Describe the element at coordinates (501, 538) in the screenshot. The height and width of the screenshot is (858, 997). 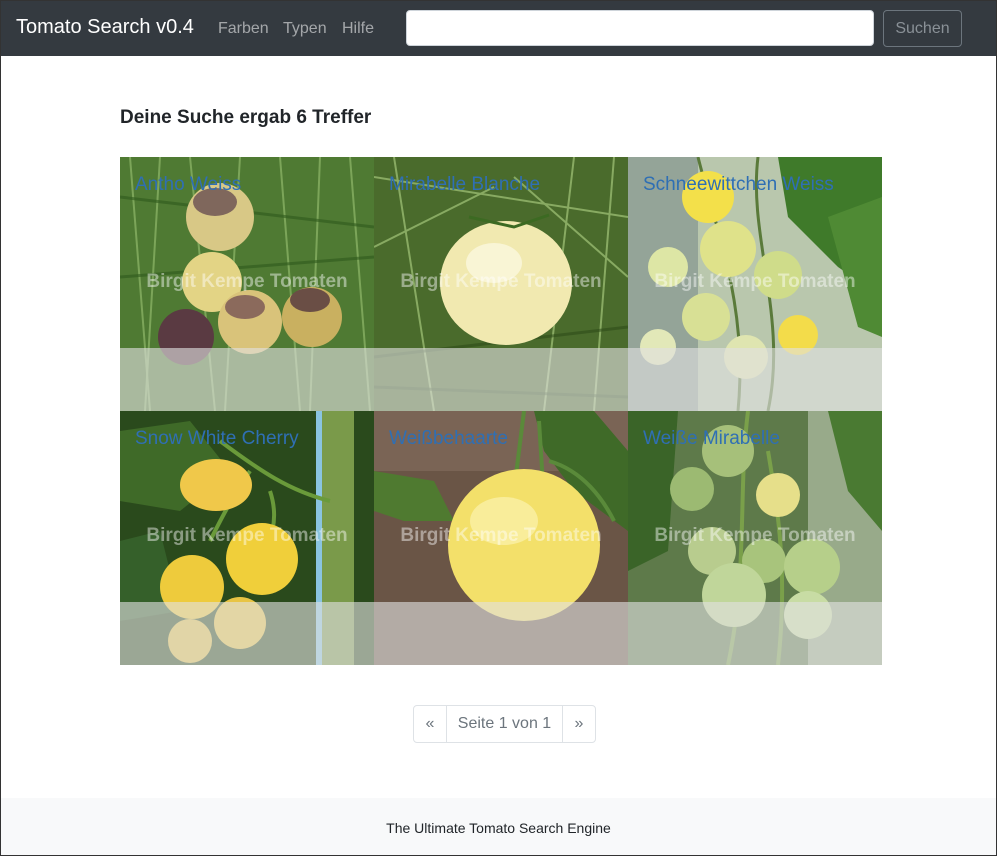
I see `result-tile: Birgit Kempe Tomaten Weißbehaarte` at that location.